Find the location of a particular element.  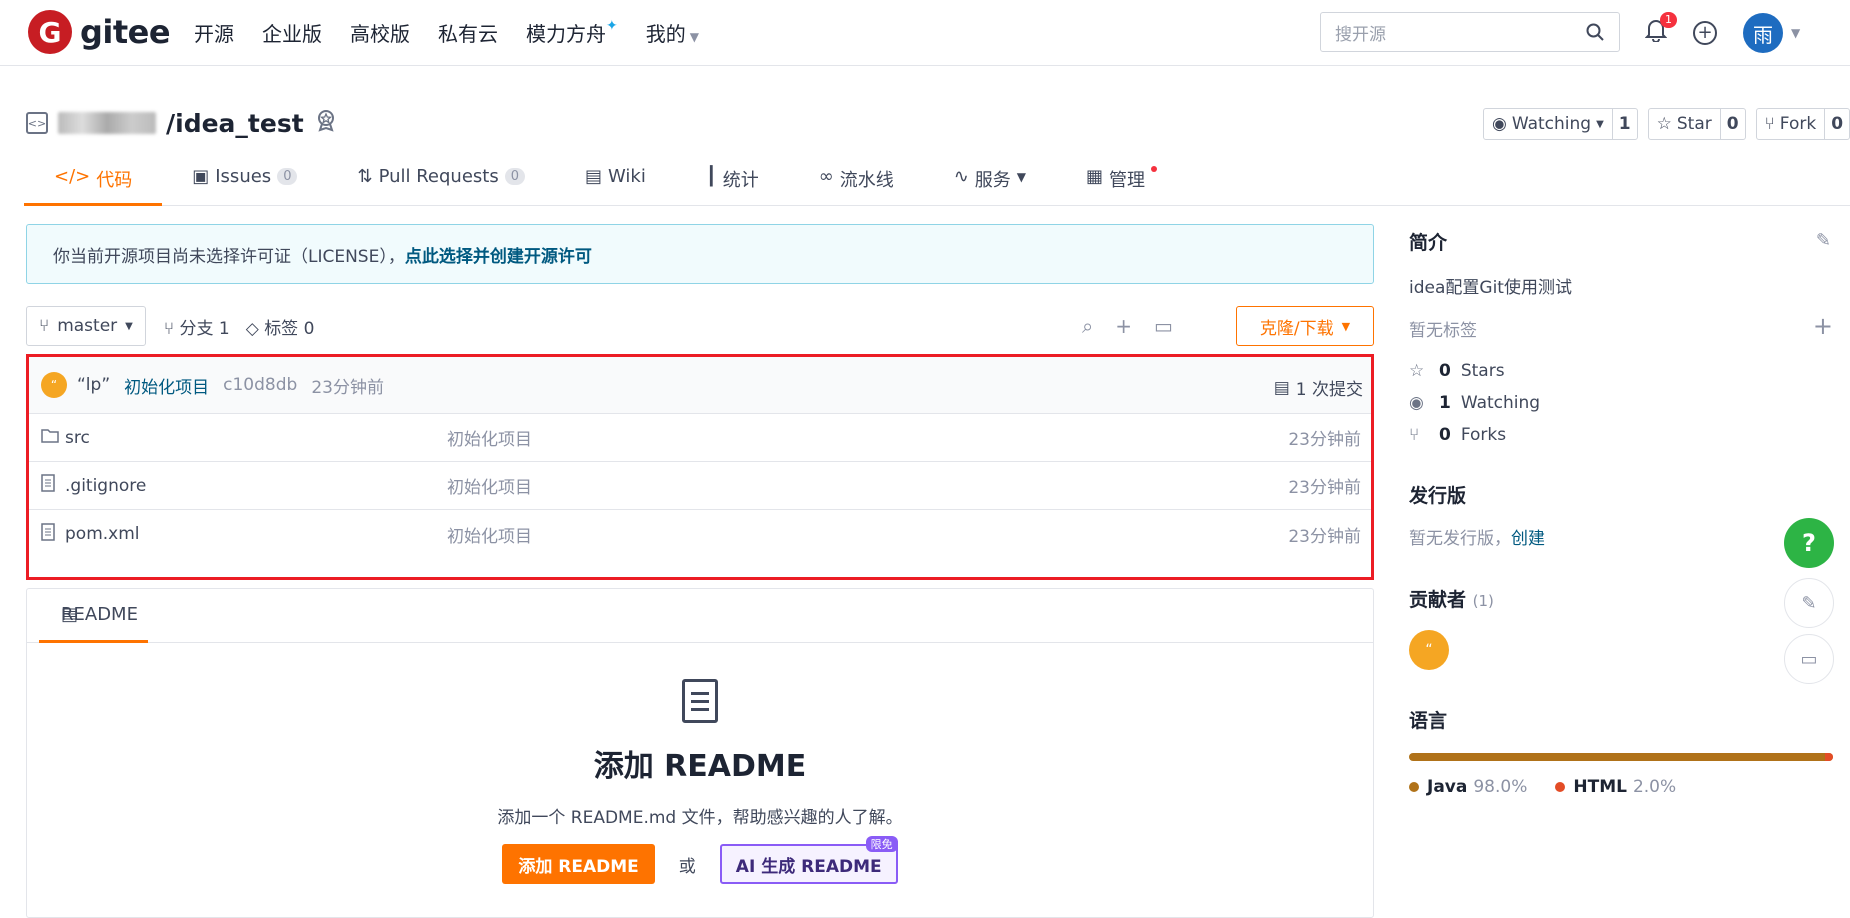

folder-icon is located at coordinates (51, 437).